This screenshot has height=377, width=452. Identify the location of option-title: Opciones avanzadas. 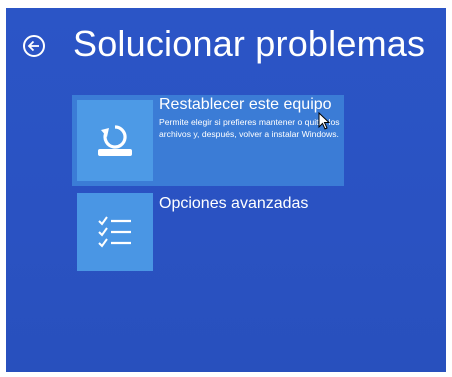
(234, 203).